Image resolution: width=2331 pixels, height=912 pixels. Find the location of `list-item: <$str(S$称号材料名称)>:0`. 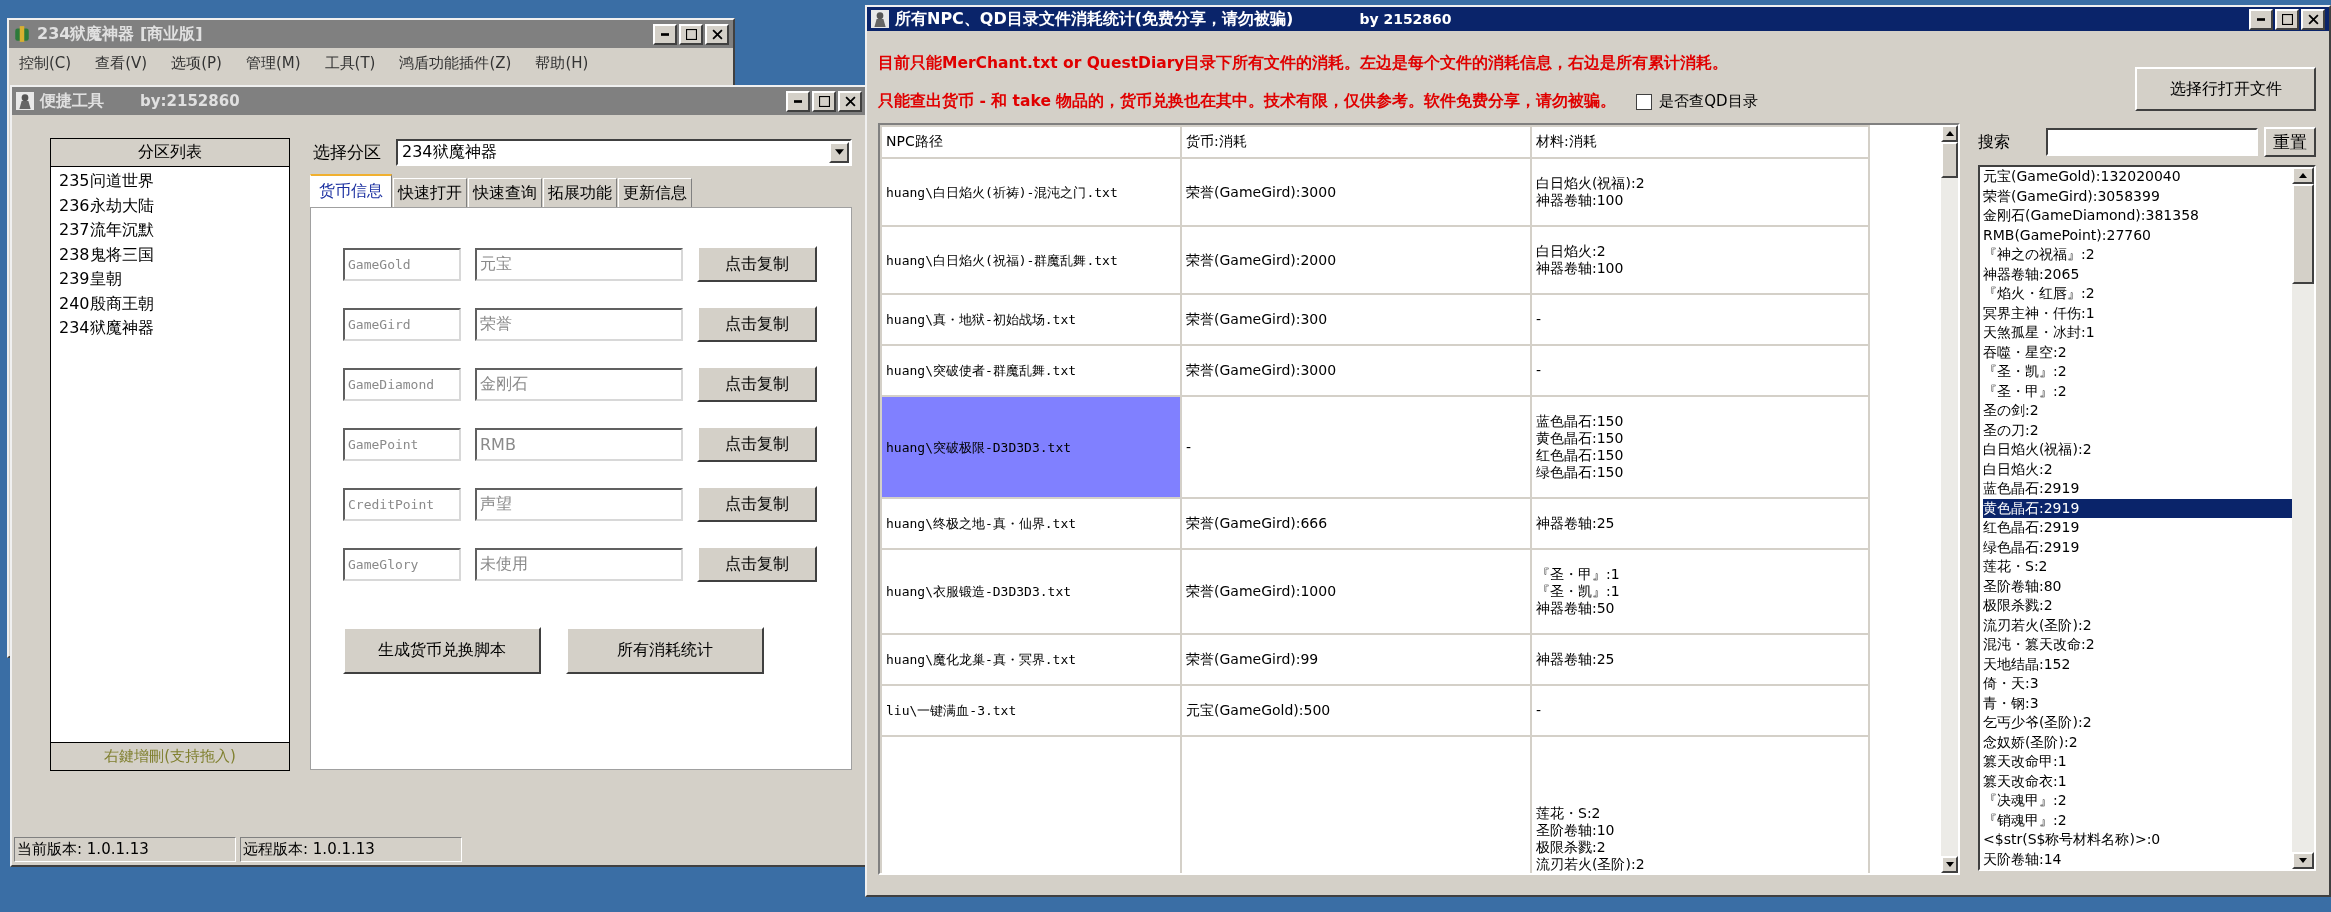

list-item: <$str(S$称号材料名称)>:0 is located at coordinates (2137, 840).